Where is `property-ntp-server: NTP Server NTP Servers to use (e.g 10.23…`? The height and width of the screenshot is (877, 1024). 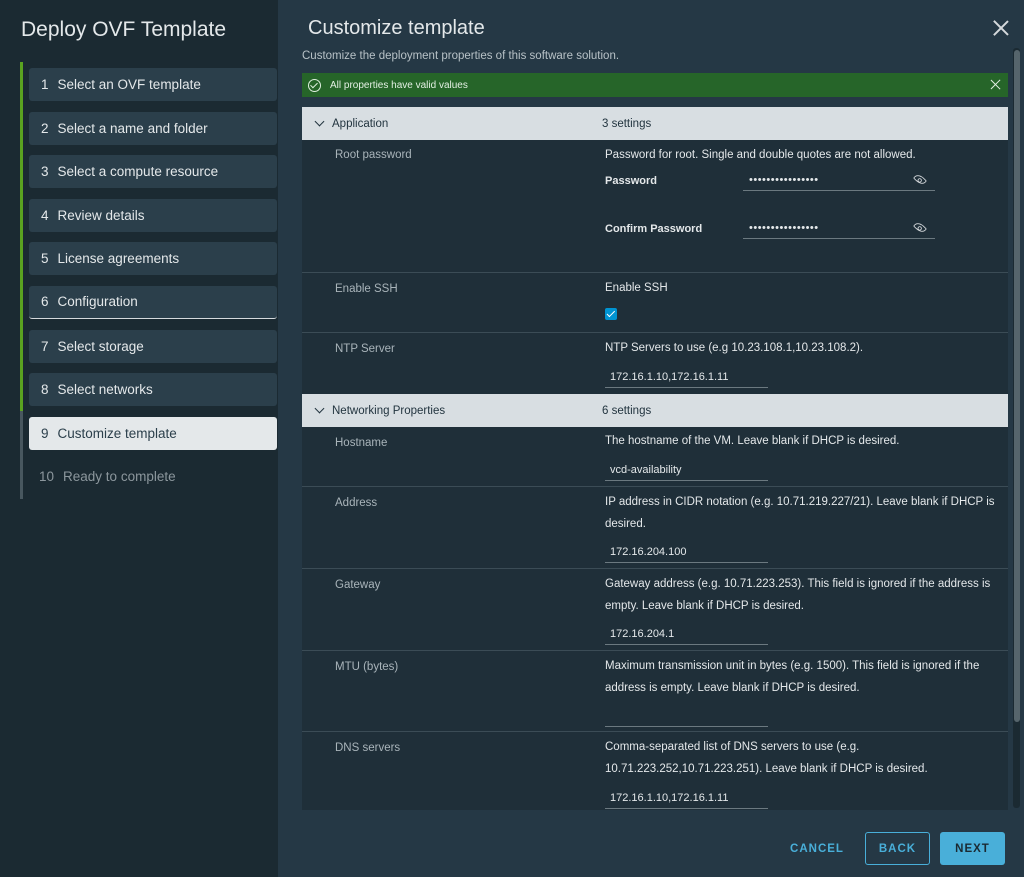
property-ntp-server: NTP Server NTP Servers to use (e.g 10.23… is located at coordinates (655, 363).